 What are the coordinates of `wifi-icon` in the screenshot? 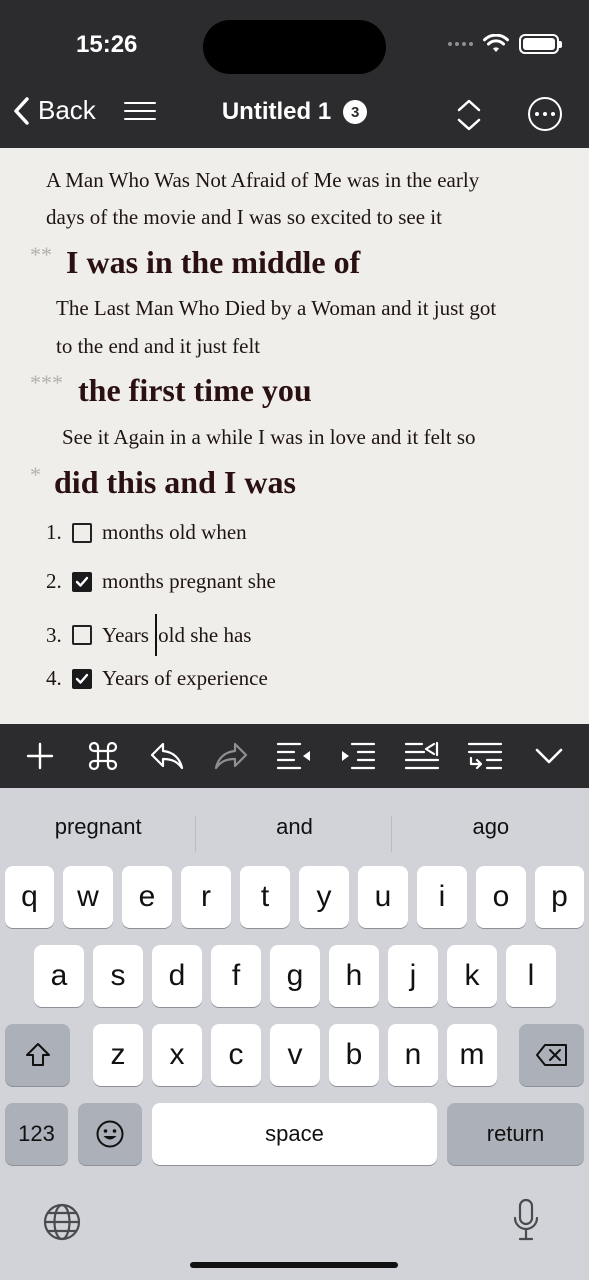 It's located at (496, 43).